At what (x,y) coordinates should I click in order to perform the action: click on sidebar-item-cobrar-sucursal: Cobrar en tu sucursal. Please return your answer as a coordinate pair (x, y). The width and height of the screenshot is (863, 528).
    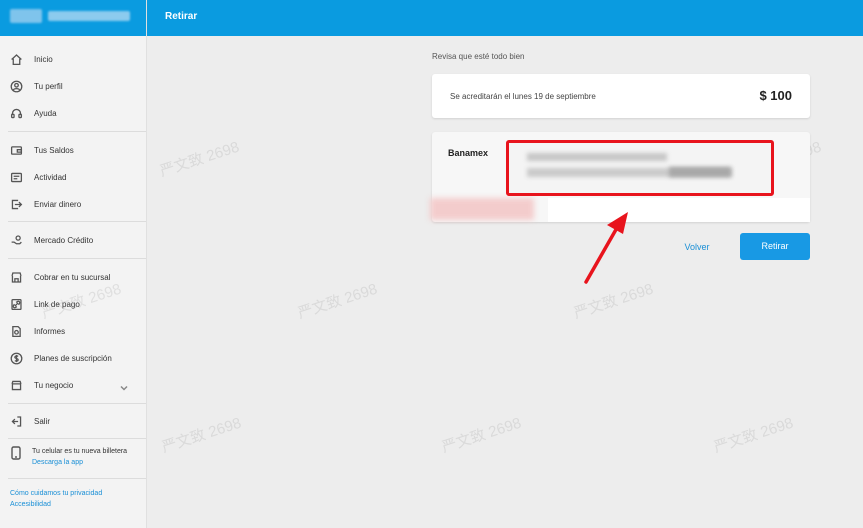
    Looking at the image, I should click on (59, 277).